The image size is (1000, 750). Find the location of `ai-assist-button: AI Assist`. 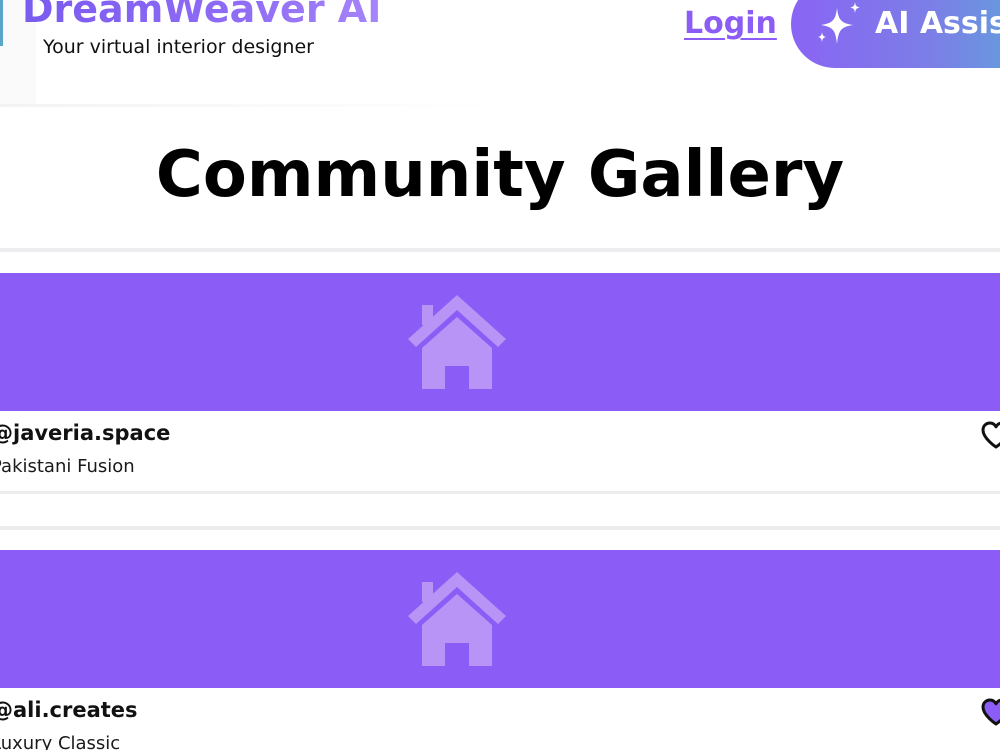

ai-assist-button: AI Assist is located at coordinates (895, 34).